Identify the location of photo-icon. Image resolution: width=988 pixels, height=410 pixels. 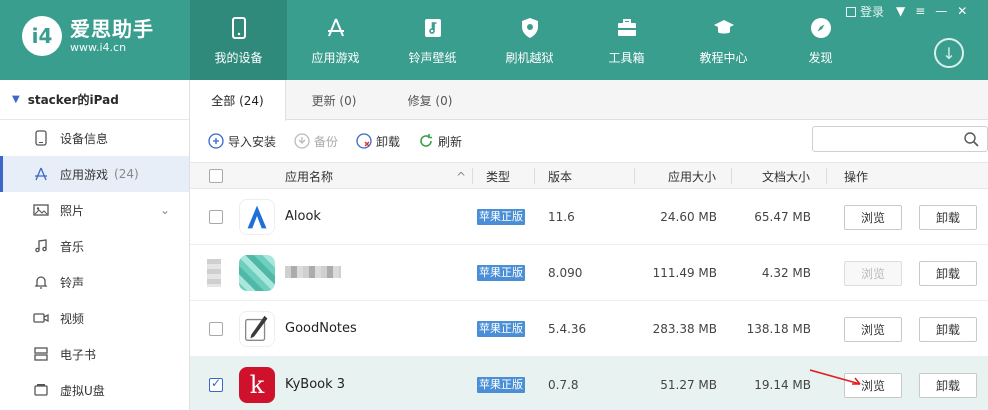
(41, 210).